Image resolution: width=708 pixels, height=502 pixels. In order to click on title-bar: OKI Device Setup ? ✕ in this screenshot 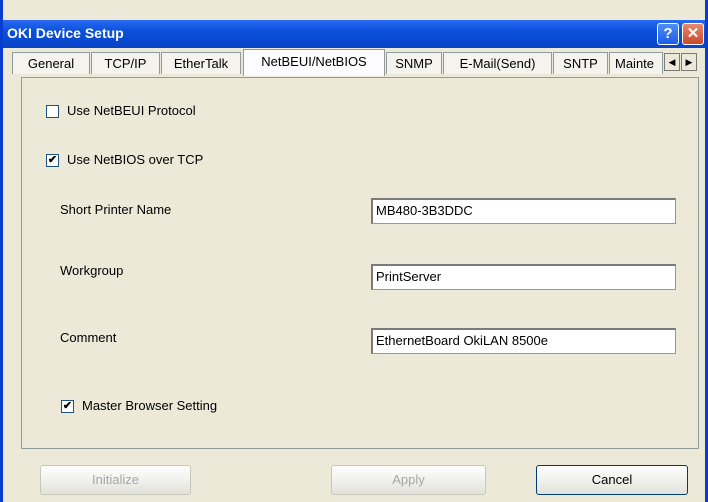, I will do `click(354, 34)`.